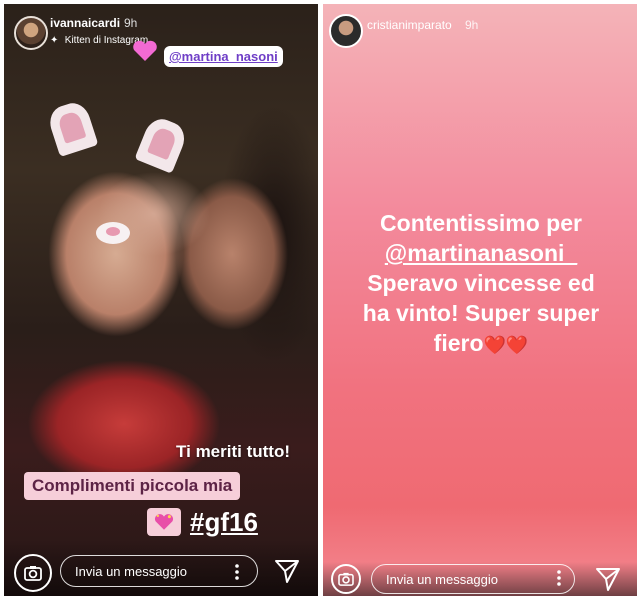 The width and height of the screenshot is (640, 599). What do you see at coordinates (85, 23) in the screenshot?
I see `username: ivannaicardi` at bounding box center [85, 23].